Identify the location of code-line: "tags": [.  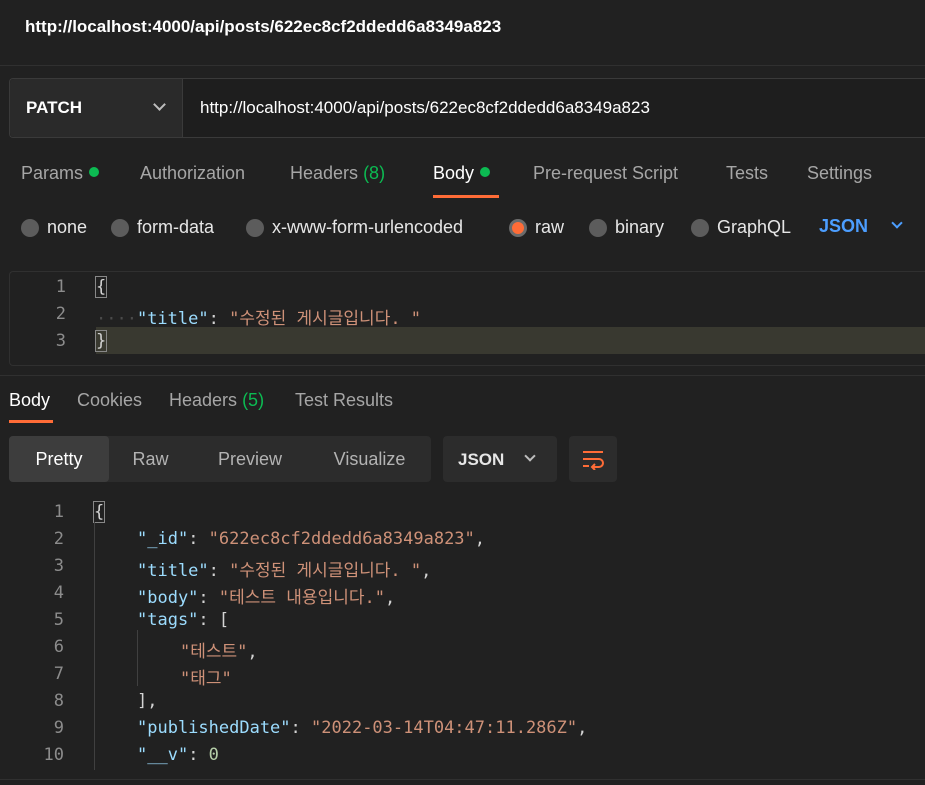
(183, 620).